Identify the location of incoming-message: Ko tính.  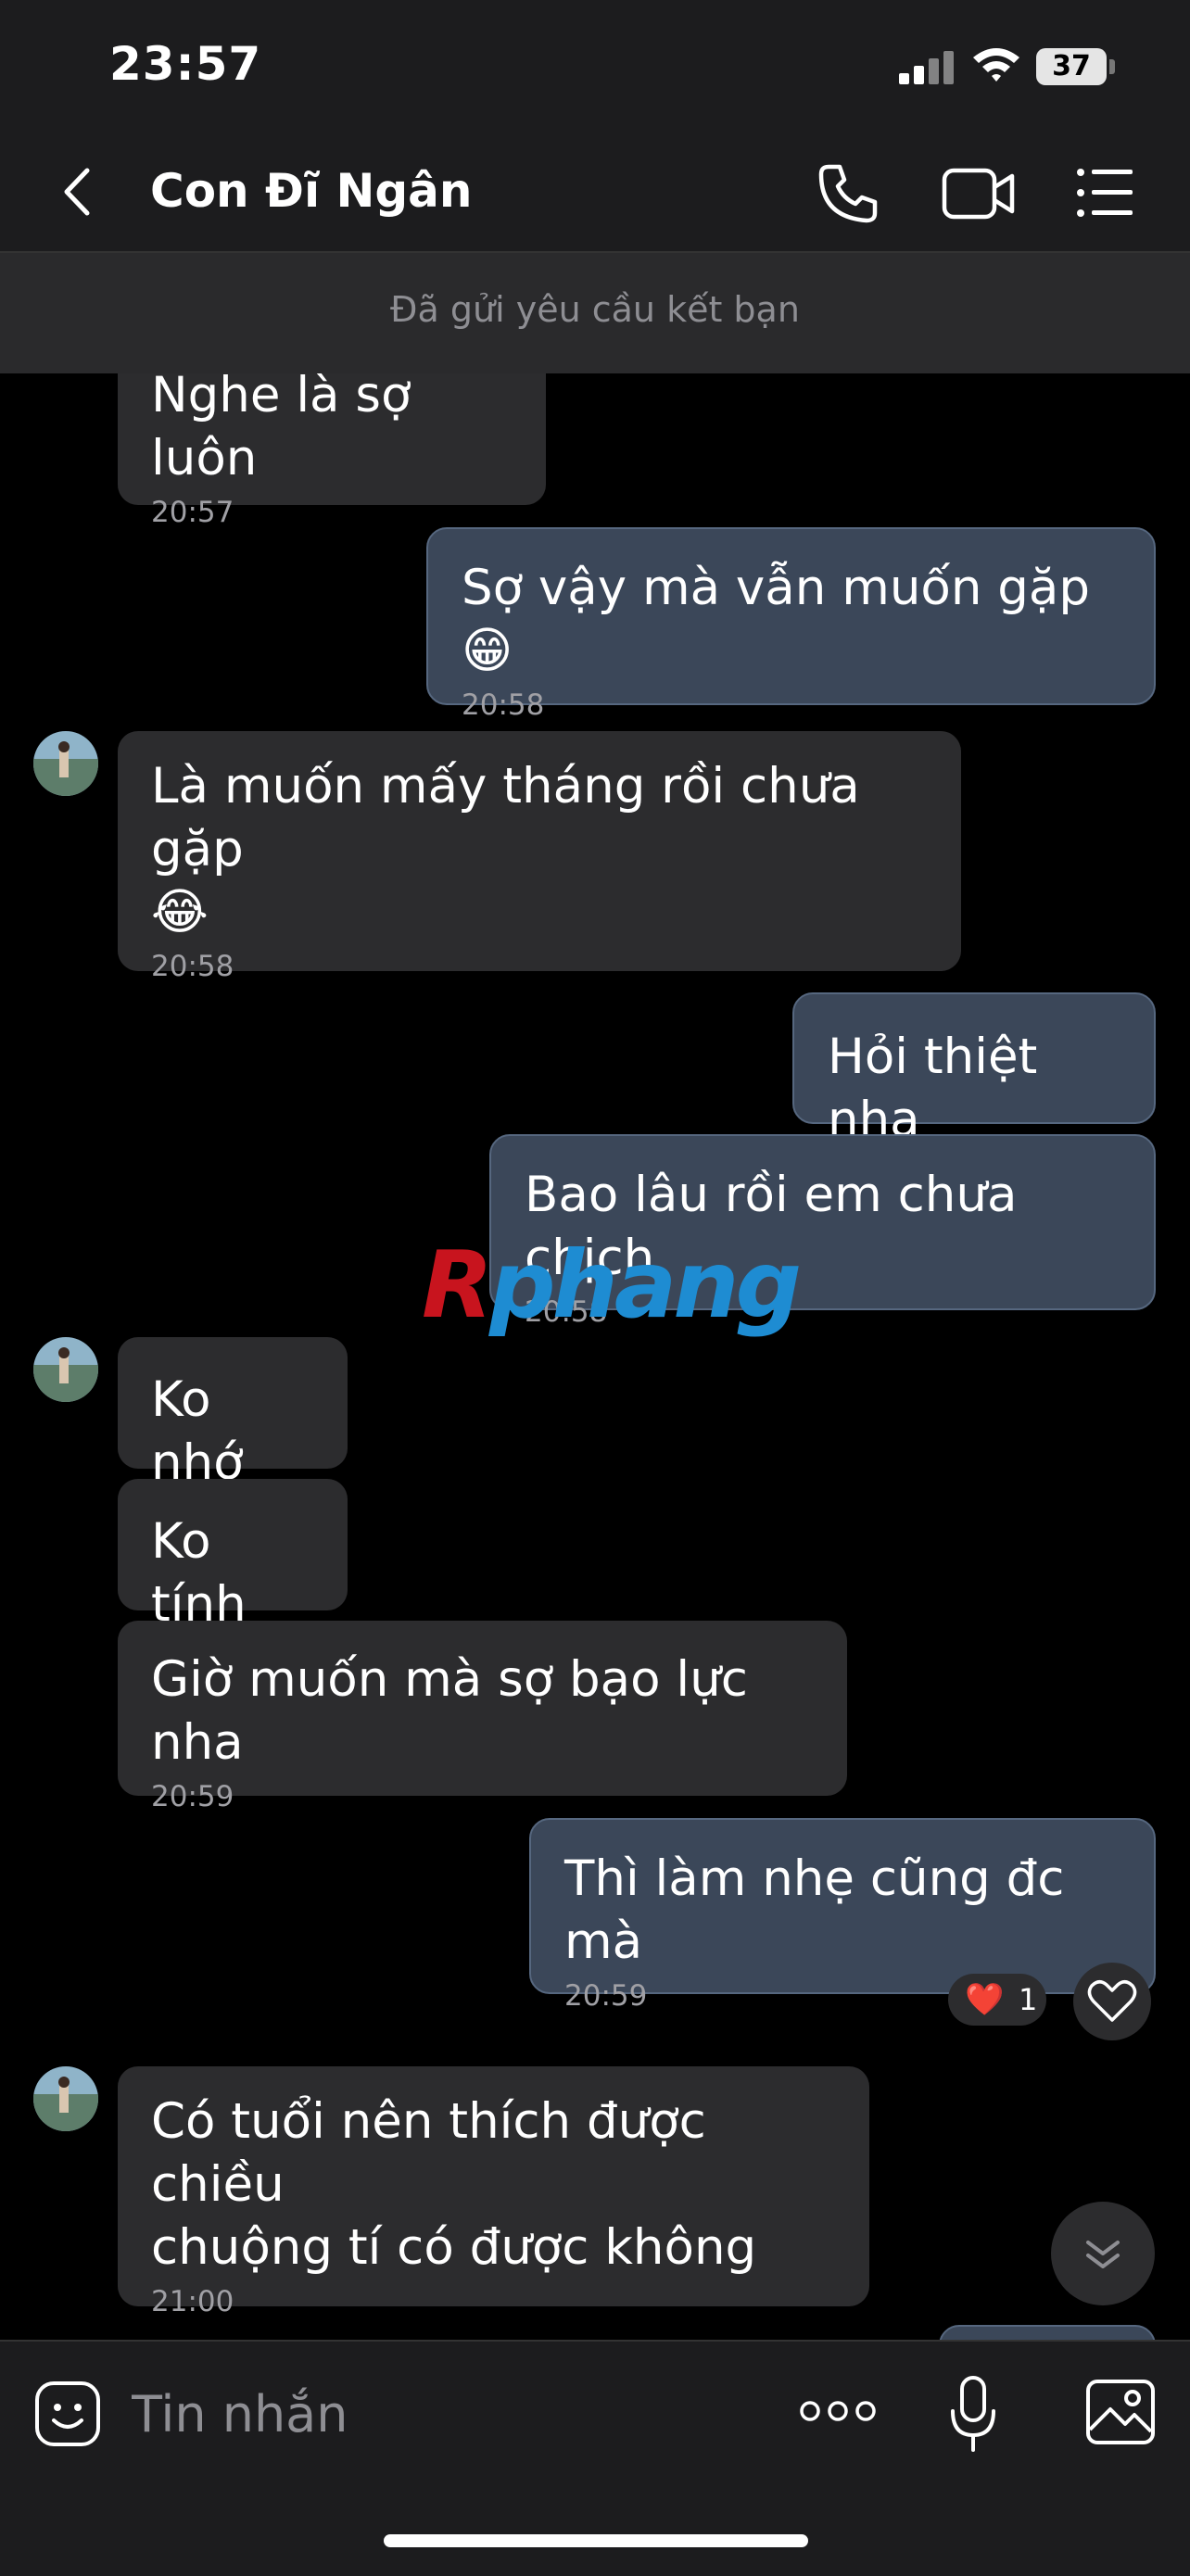
(233, 1556).